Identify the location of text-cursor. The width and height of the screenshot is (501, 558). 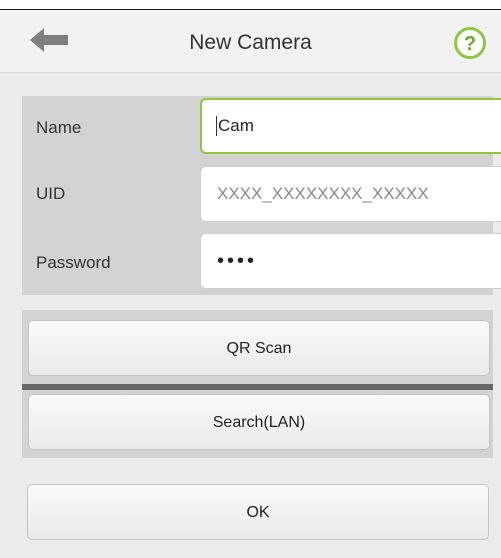
(216, 126).